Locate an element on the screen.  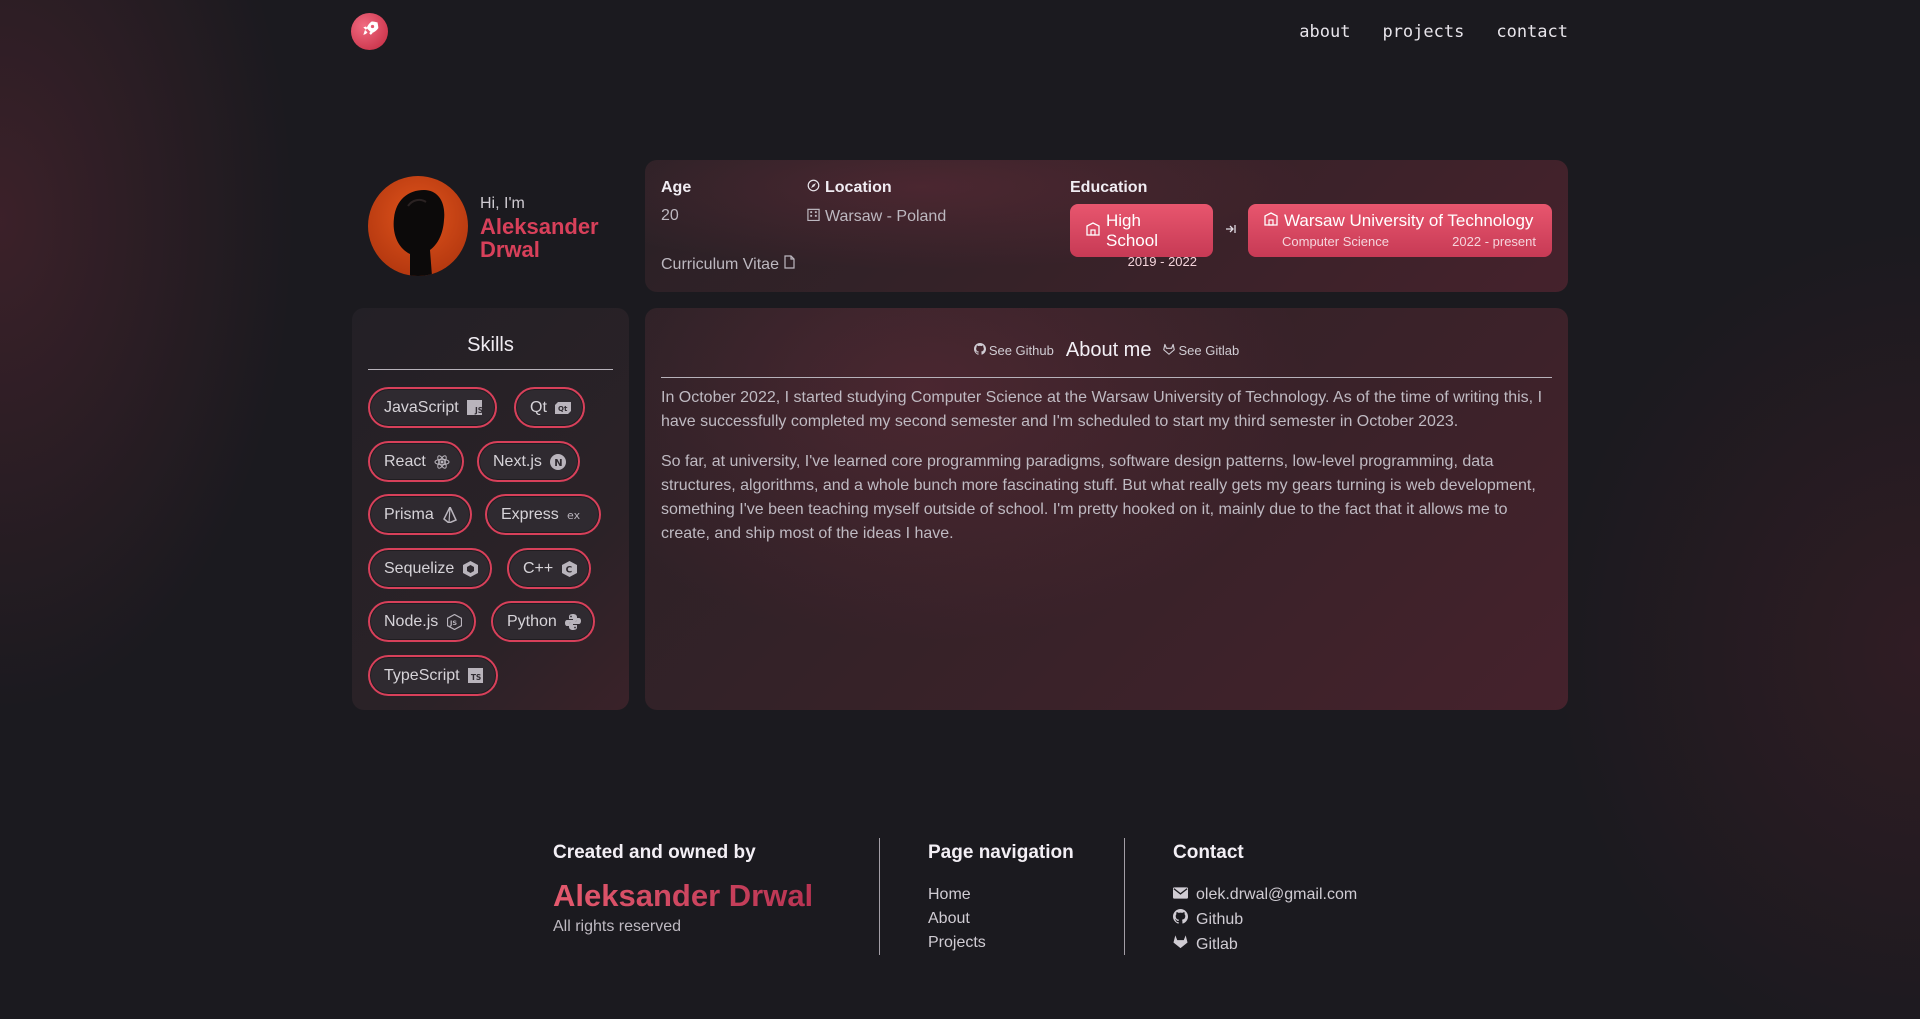
compass-icon is located at coordinates (813, 188).